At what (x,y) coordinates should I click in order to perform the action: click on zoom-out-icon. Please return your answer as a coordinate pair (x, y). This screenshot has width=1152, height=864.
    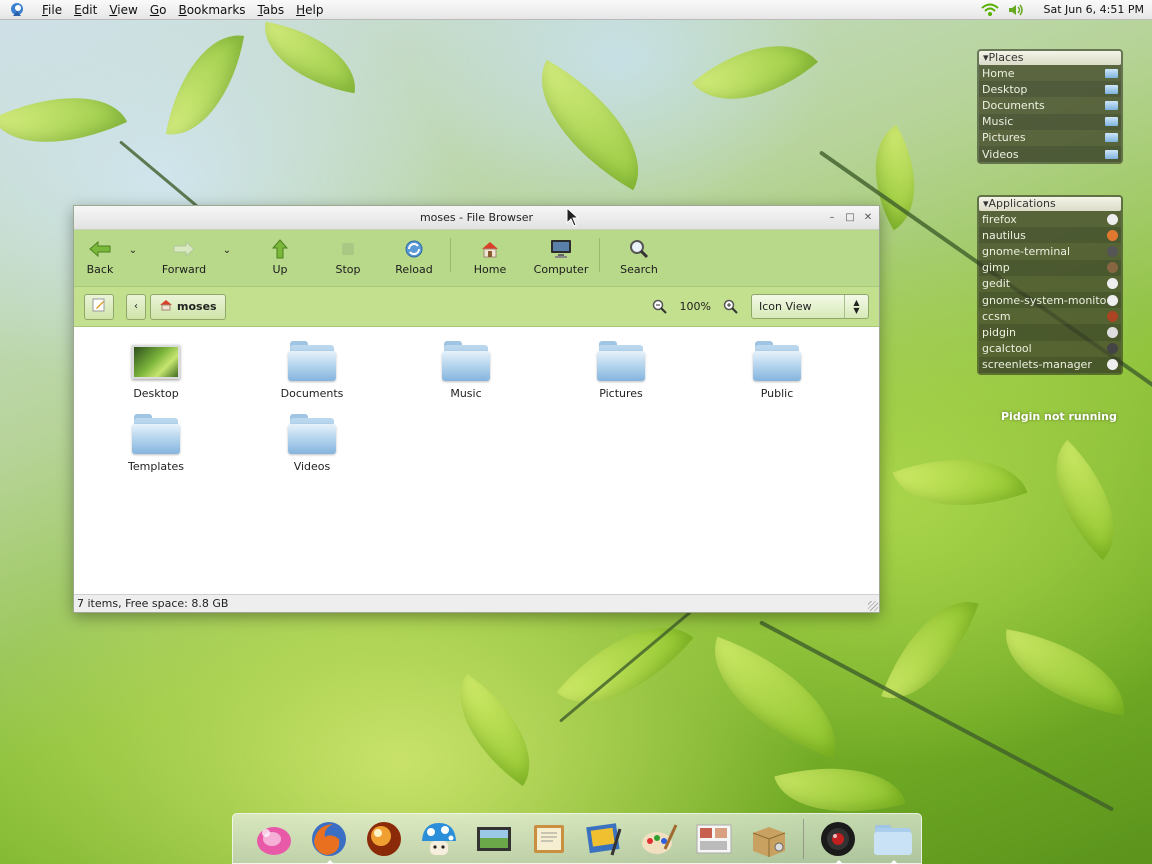
    Looking at the image, I should click on (660, 307).